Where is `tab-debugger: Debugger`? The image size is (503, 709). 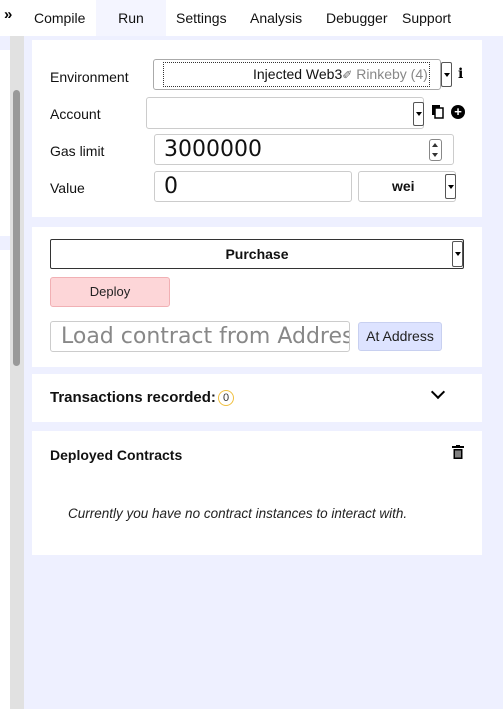
tab-debugger: Debugger is located at coordinates (354, 18).